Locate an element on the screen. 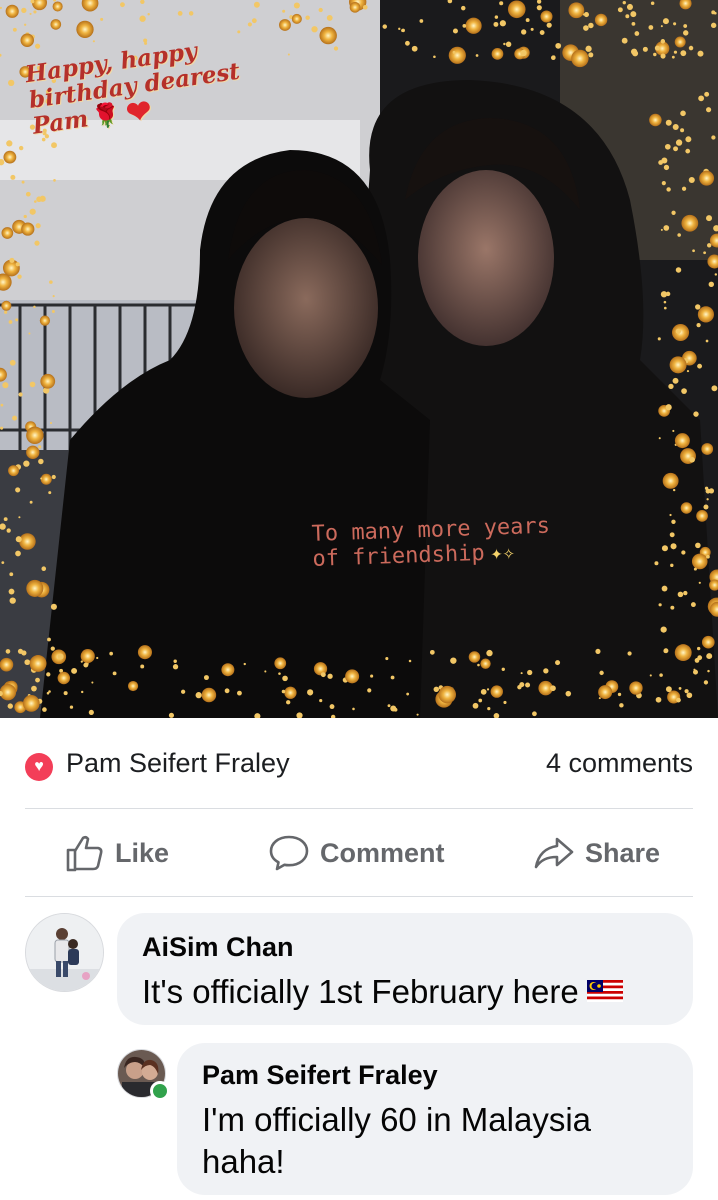 The image size is (718, 1200). like-button: Like is located at coordinates (117, 853).